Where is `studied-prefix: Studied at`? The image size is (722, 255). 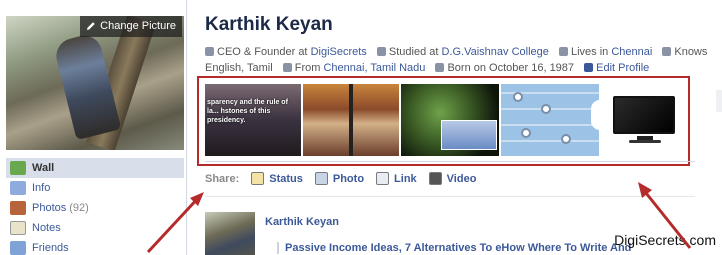
studied-prefix: Studied at is located at coordinates (413, 52).